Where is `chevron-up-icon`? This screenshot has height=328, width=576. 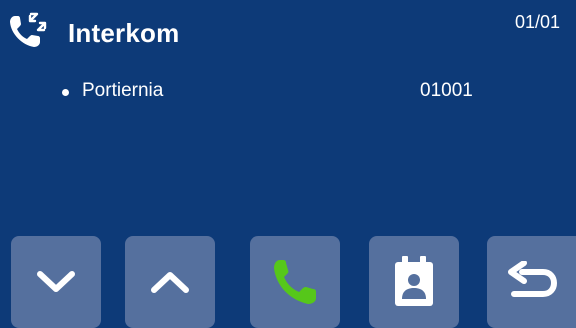
chevron-up-icon is located at coordinates (170, 282).